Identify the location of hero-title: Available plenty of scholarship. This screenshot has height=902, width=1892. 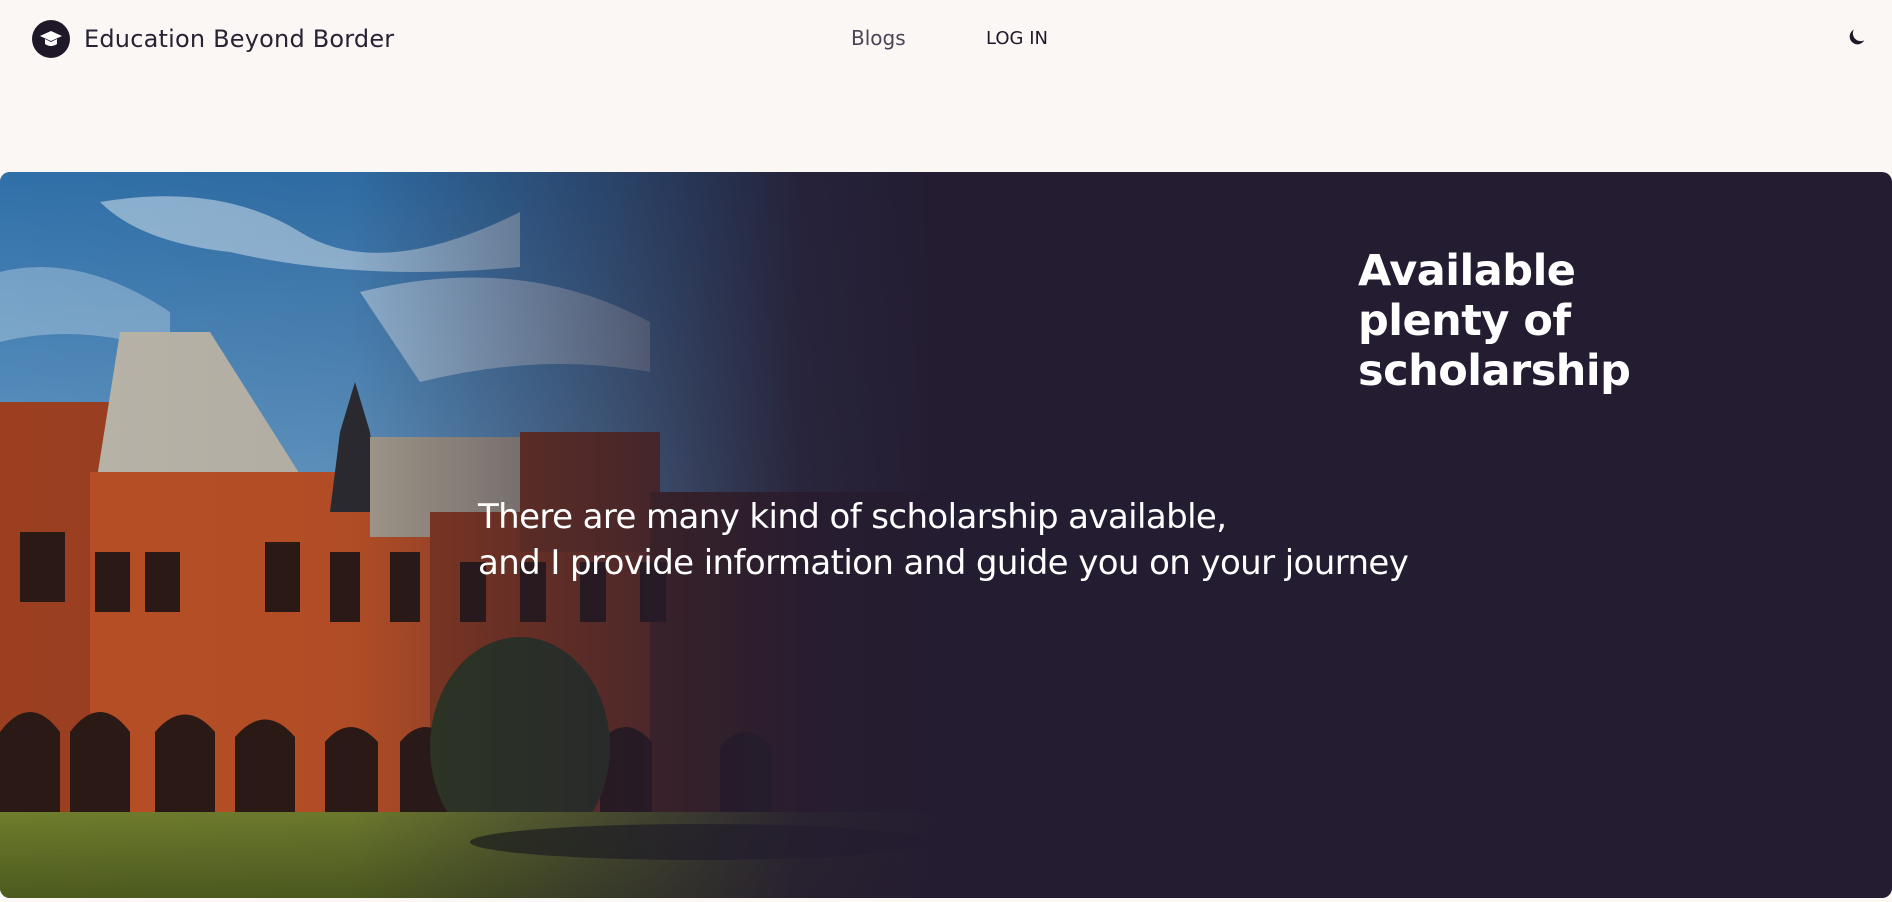
(1494, 321).